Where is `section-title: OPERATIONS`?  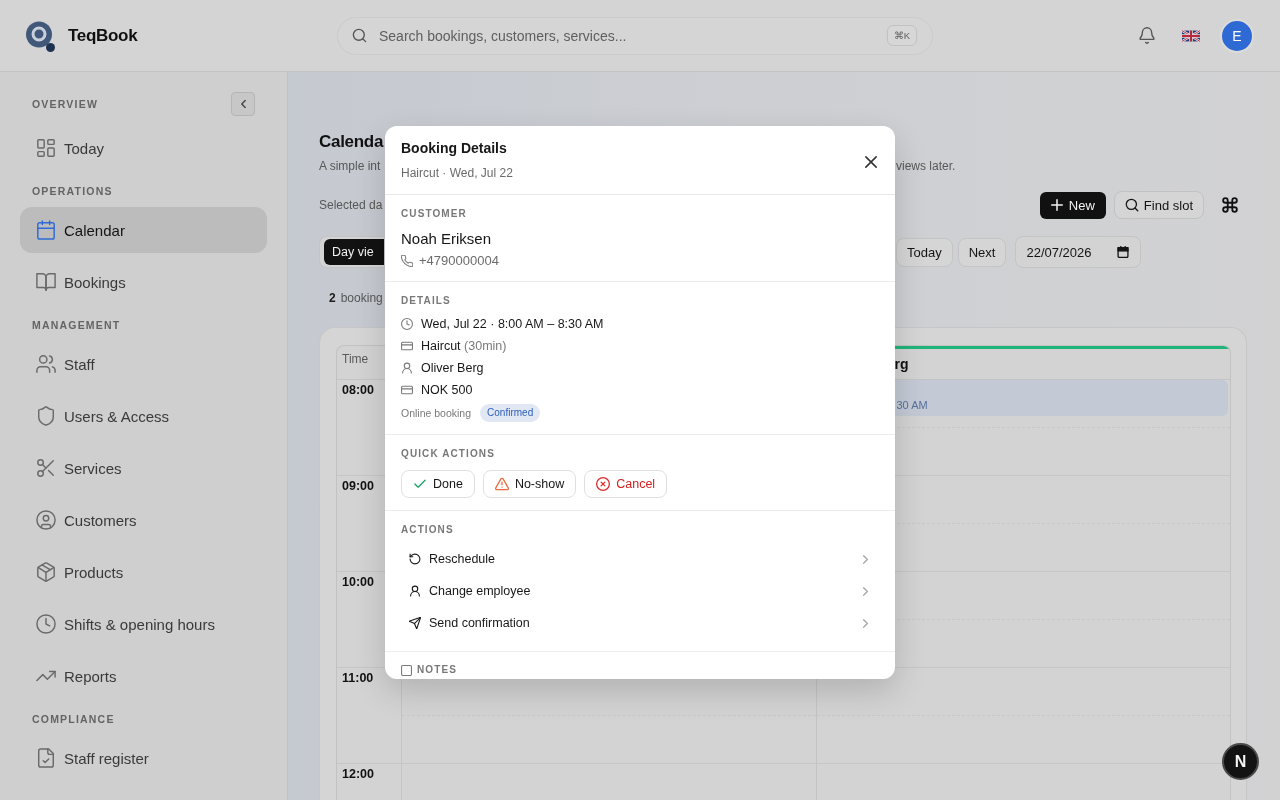
section-title: OPERATIONS is located at coordinates (72, 191).